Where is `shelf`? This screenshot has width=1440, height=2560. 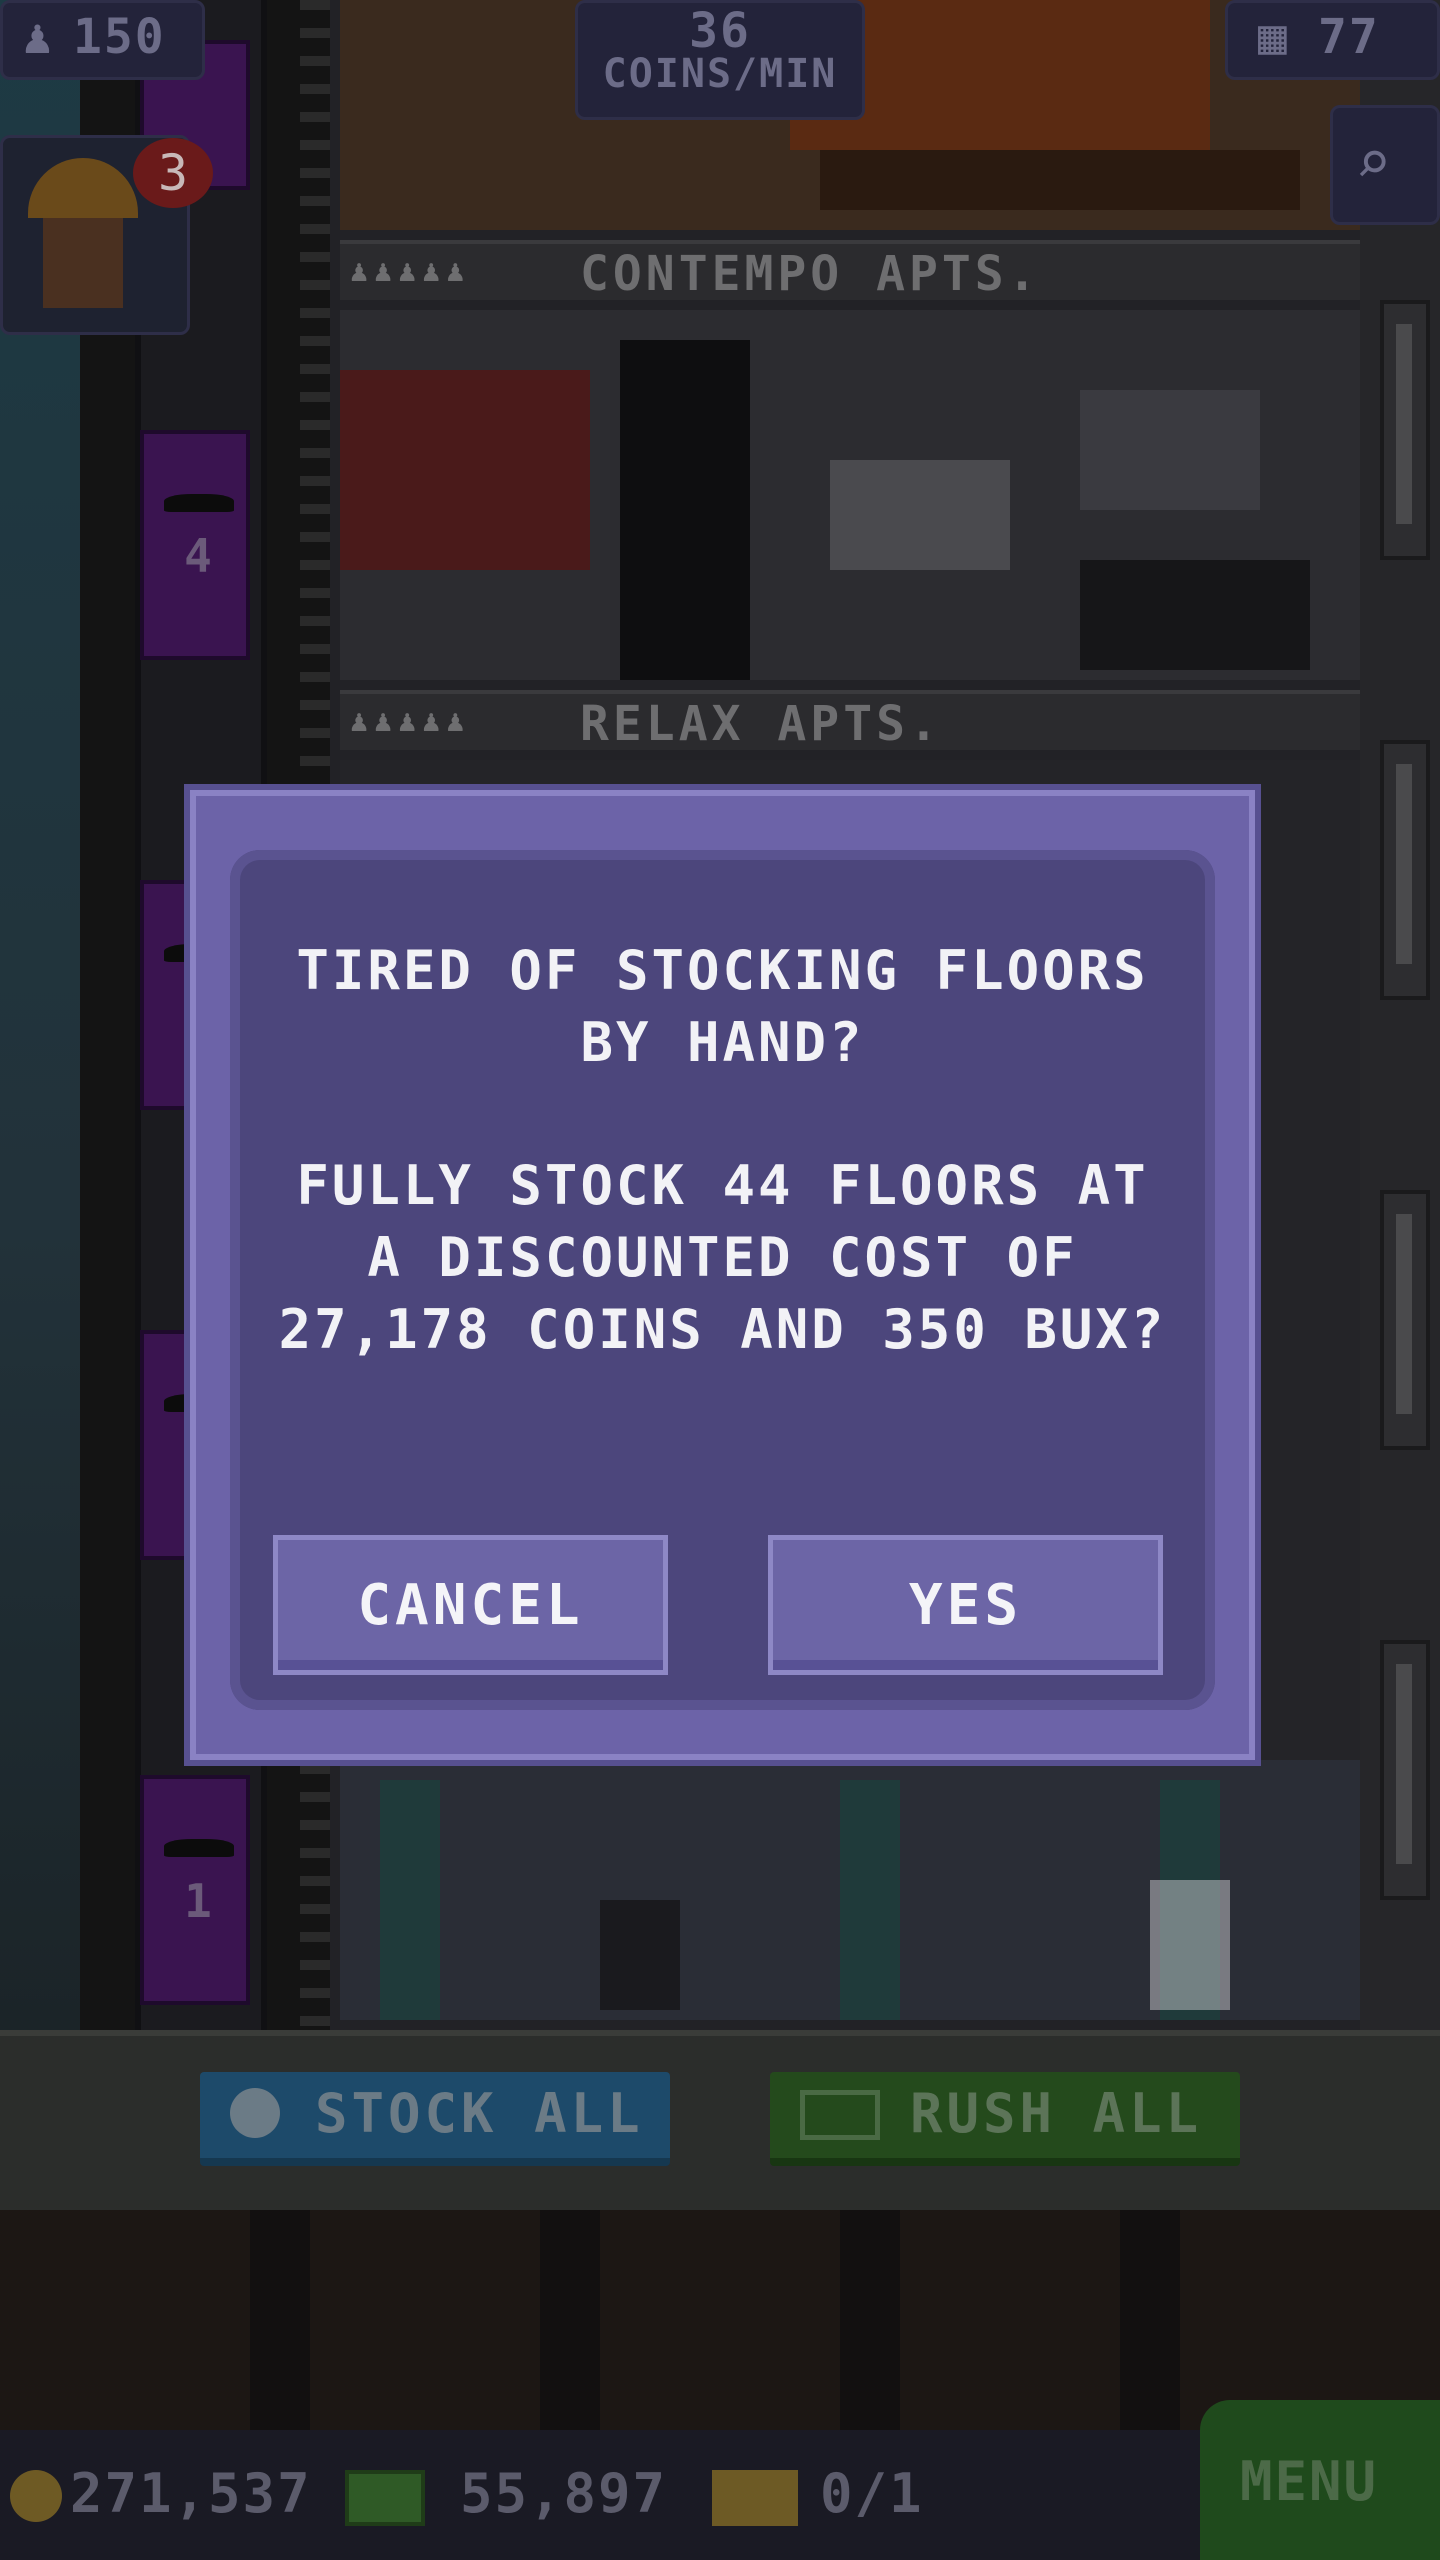
shelf is located at coordinates (1170, 450).